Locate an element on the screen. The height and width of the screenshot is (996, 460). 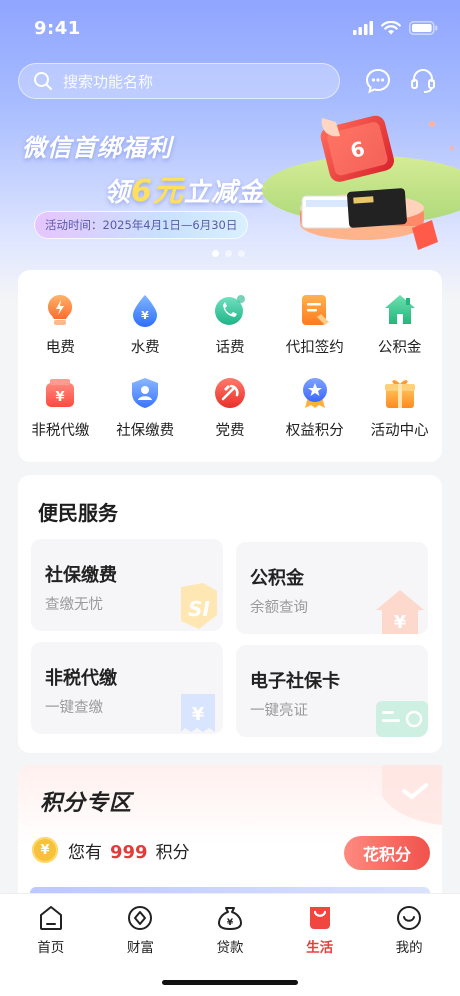
grid-item-party-fee: 党费 is located at coordinates (230, 407).